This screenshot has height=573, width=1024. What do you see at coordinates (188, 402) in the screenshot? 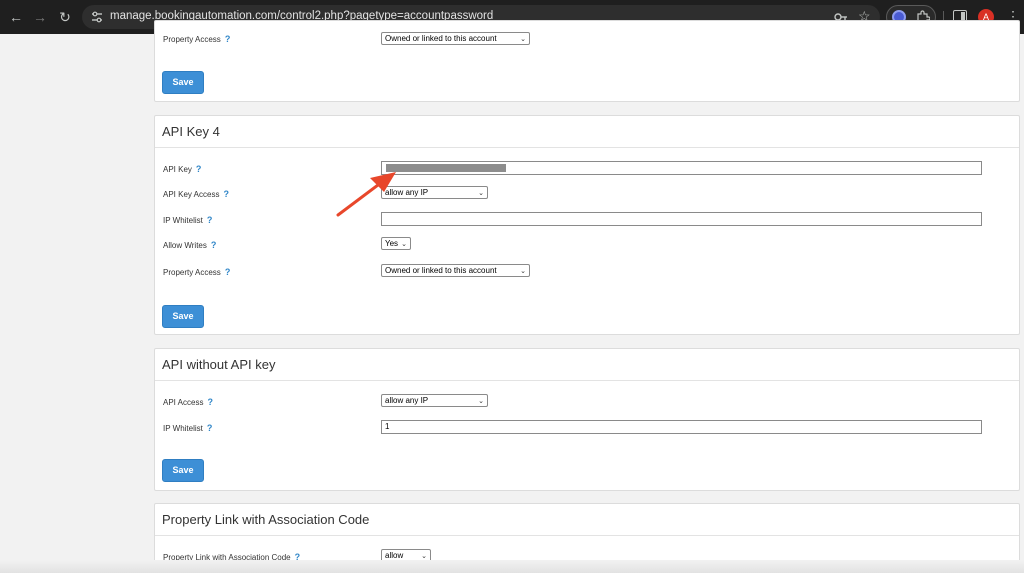
I see `api-access-label: API Access?` at bounding box center [188, 402].